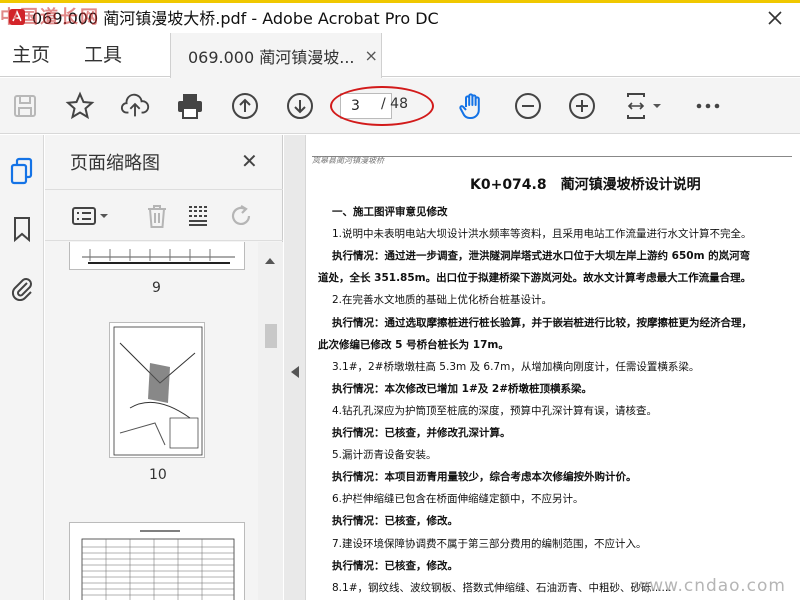 This screenshot has height=600, width=800. Describe the element at coordinates (103, 55) in the screenshot. I see `tab-tools: 工具` at that location.